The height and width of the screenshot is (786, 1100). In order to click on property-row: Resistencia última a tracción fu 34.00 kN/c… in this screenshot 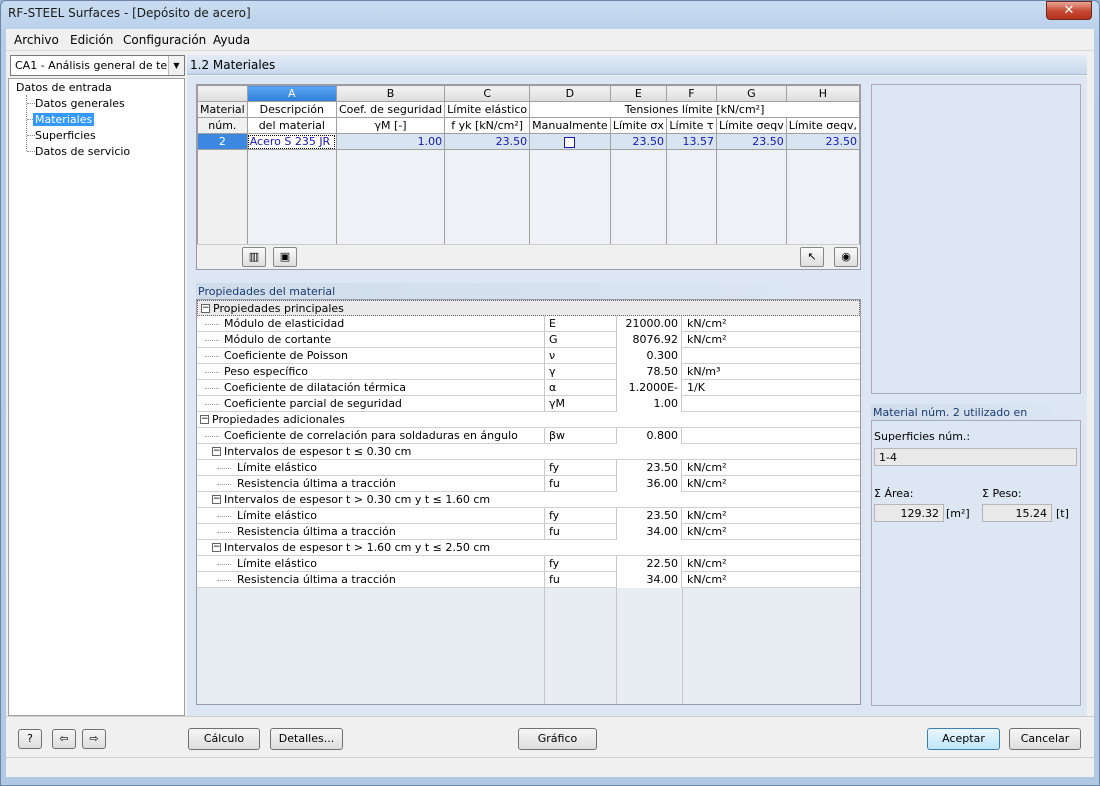, I will do `click(528, 580)`.